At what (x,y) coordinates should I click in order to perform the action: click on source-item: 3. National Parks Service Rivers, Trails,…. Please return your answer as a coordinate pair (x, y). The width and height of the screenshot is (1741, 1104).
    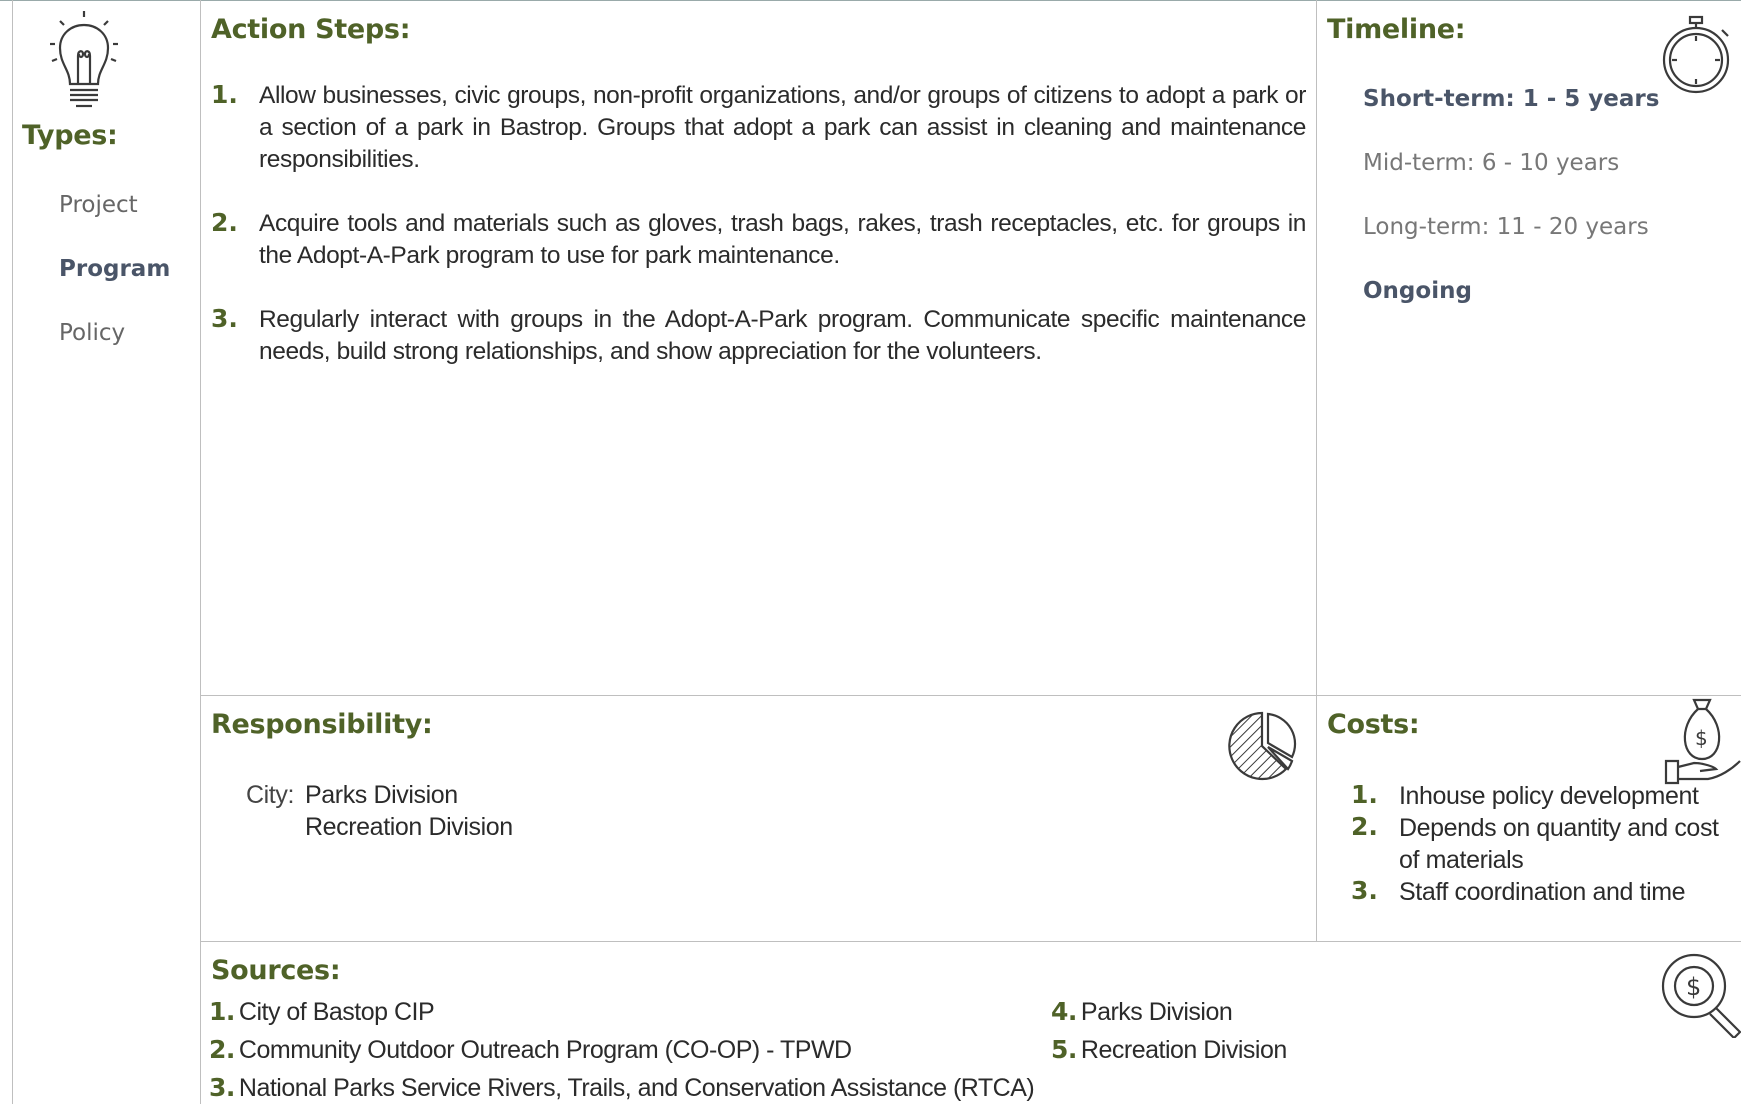
    Looking at the image, I should click on (622, 1088).